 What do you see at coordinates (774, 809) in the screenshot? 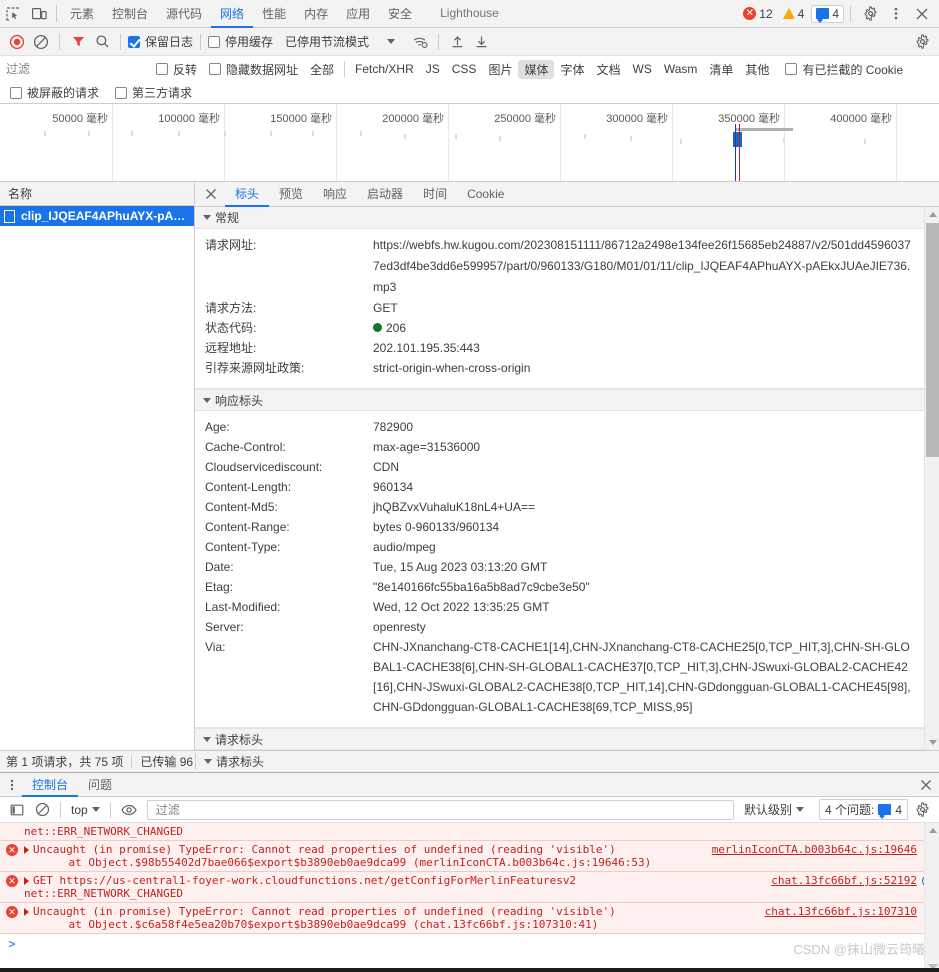
I see `log-level-select: 默认级别` at bounding box center [774, 809].